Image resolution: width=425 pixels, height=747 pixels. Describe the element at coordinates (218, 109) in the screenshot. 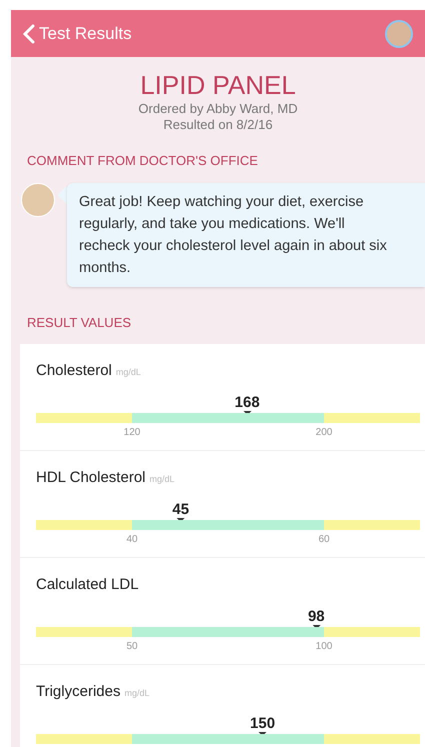

I see `ordered-by: Ordered by Abby Ward, MD` at that location.